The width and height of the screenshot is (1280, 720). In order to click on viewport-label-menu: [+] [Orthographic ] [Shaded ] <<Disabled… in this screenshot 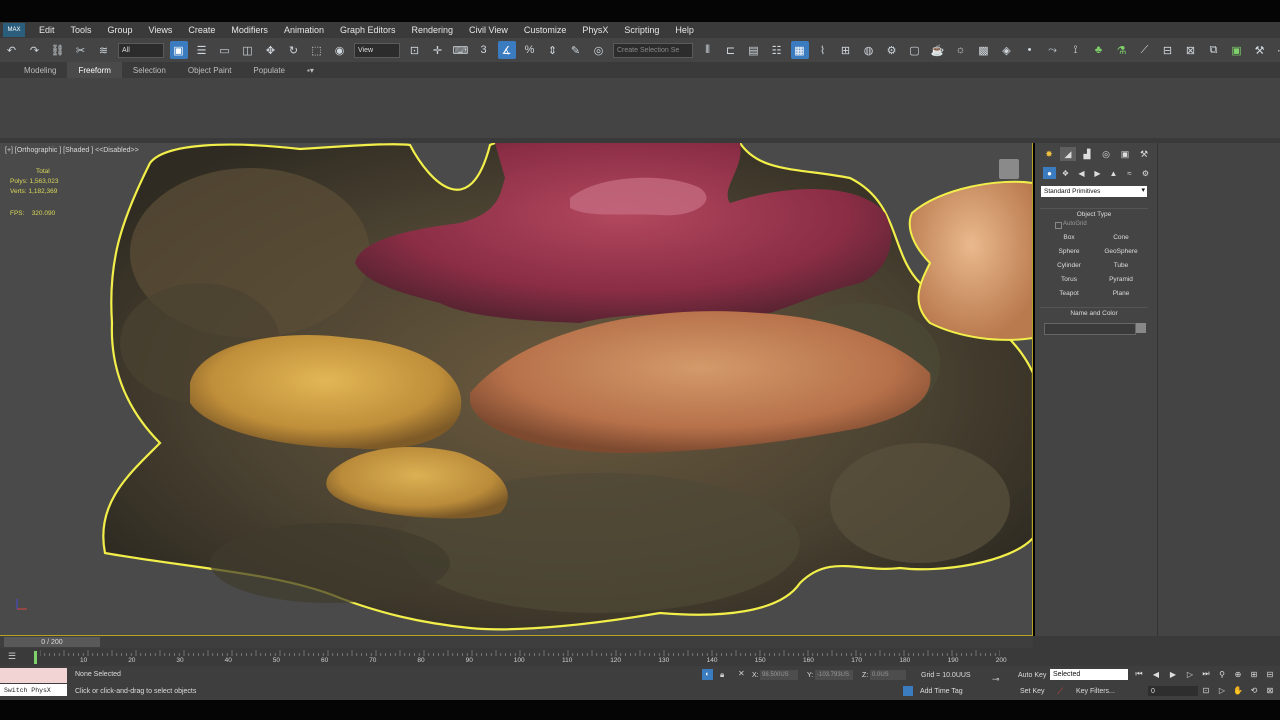, I will do `click(72, 150)`.